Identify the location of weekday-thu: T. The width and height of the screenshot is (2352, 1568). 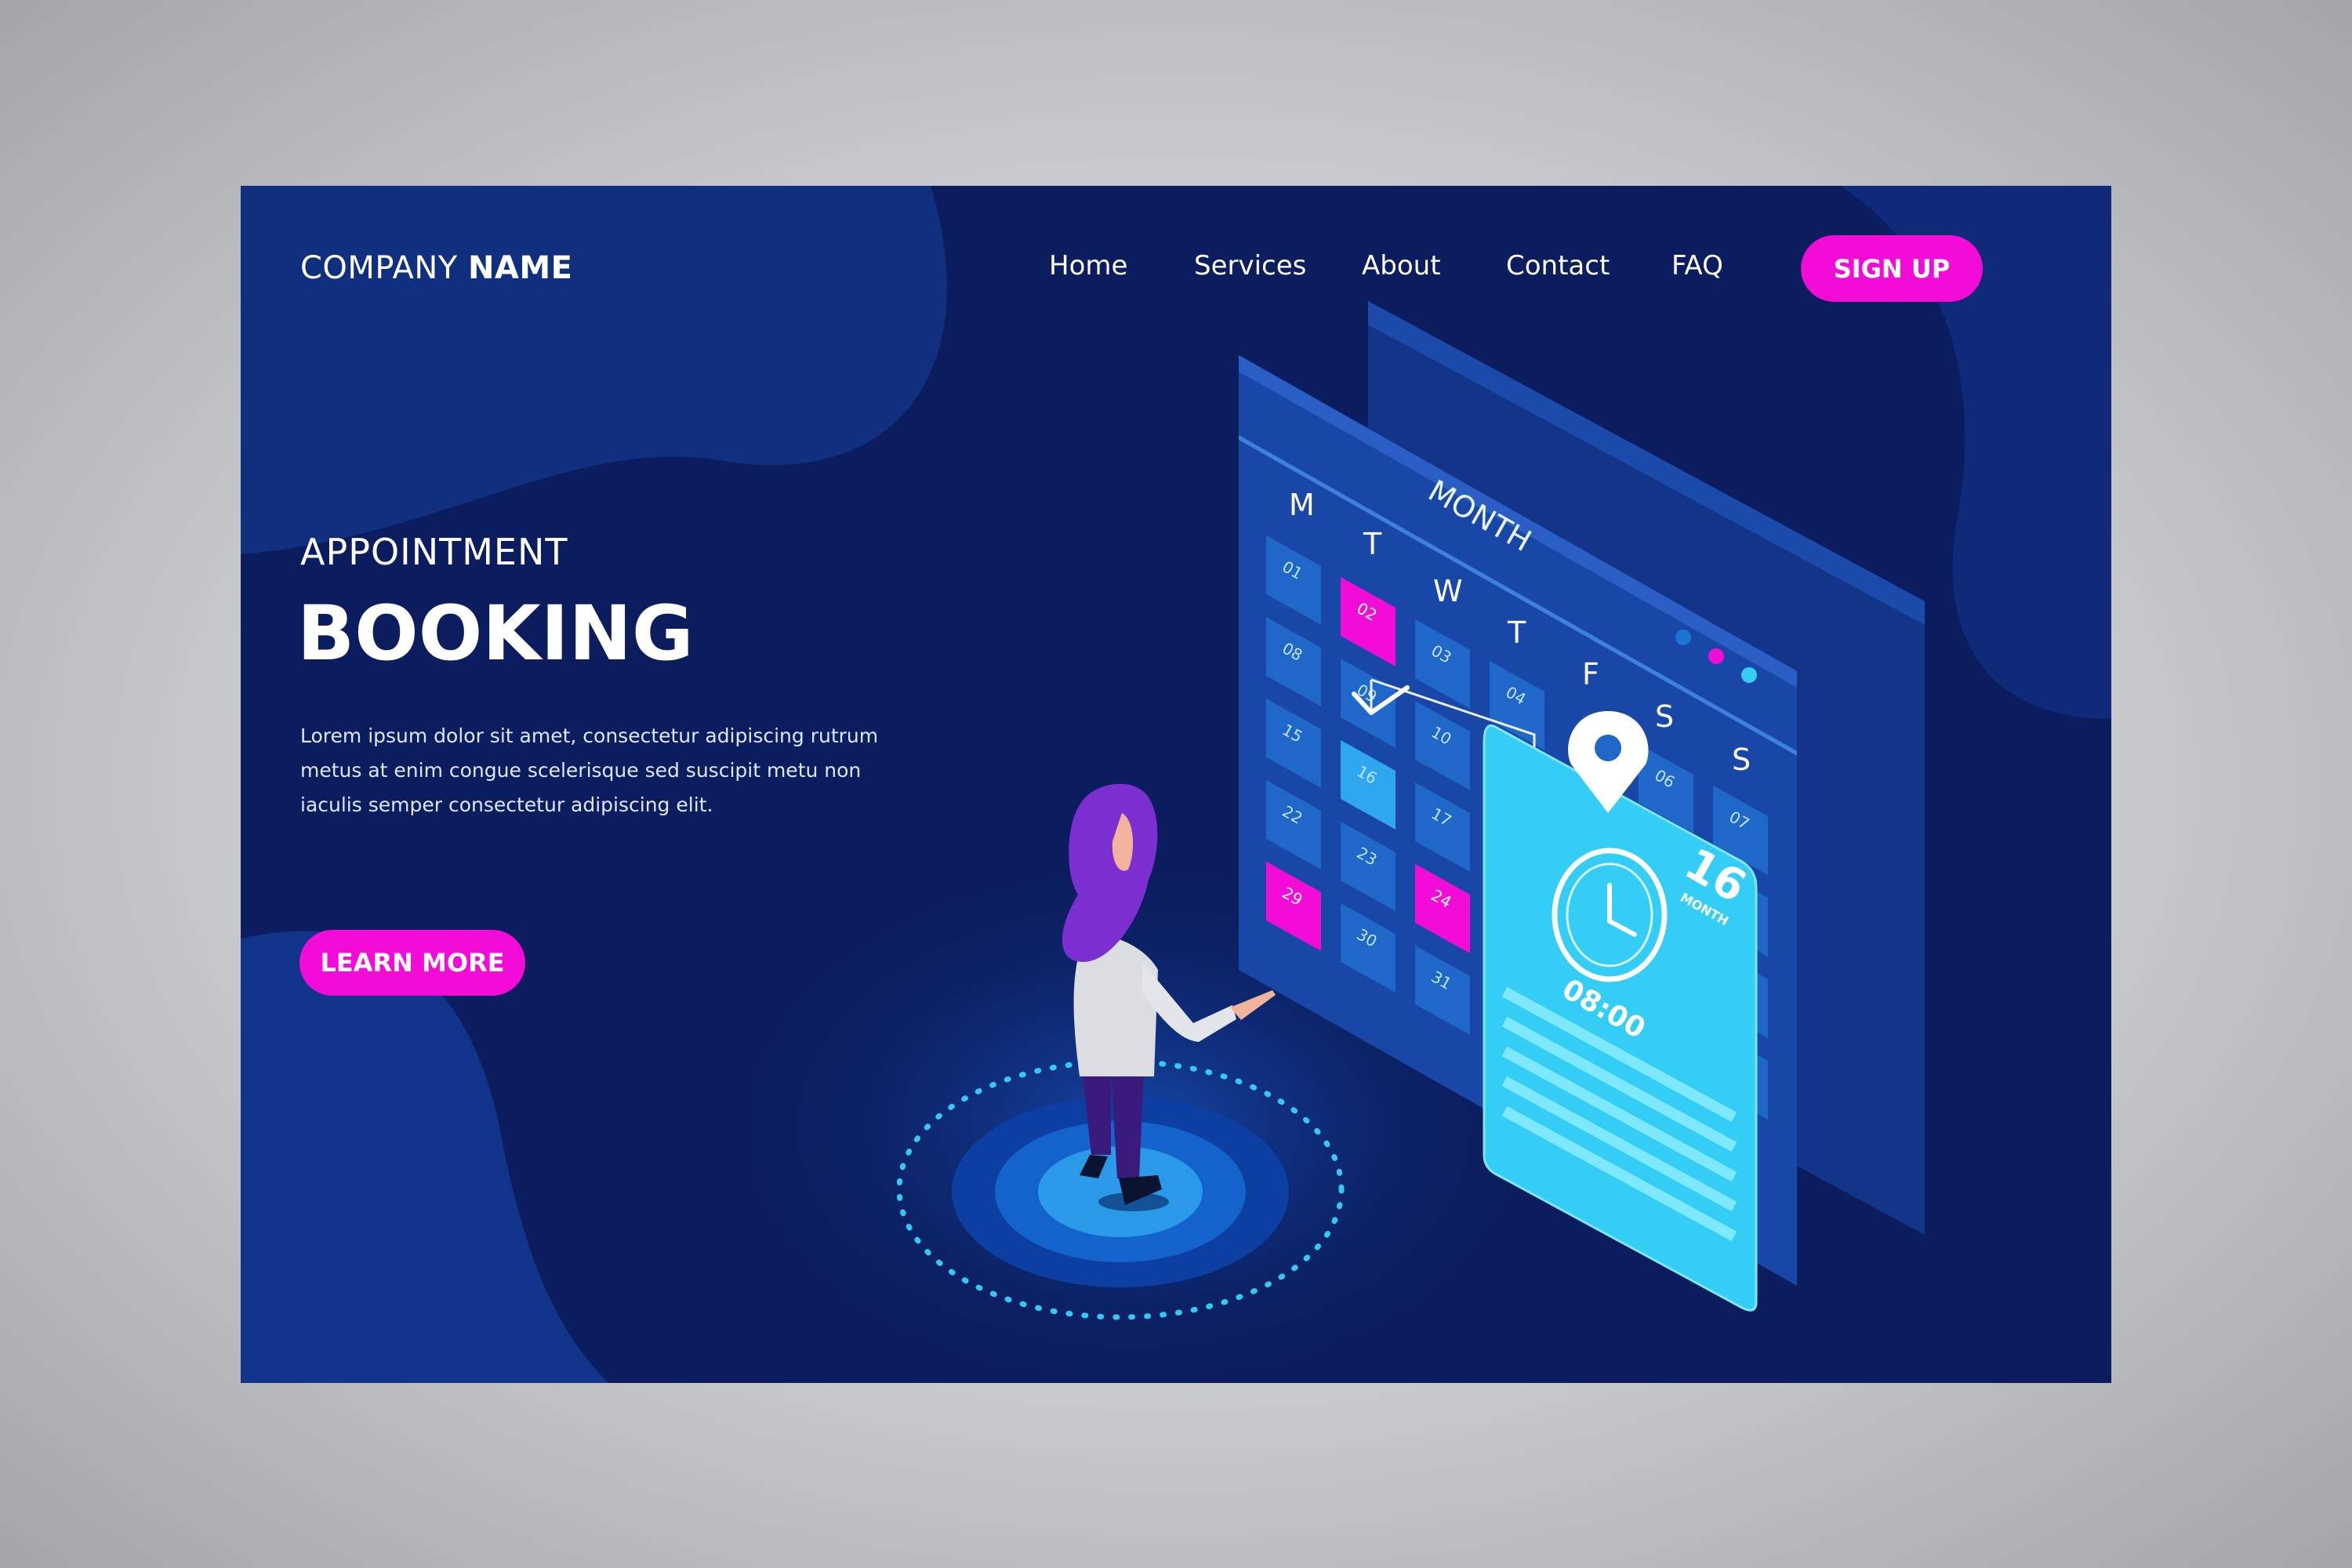
(1516, 632).